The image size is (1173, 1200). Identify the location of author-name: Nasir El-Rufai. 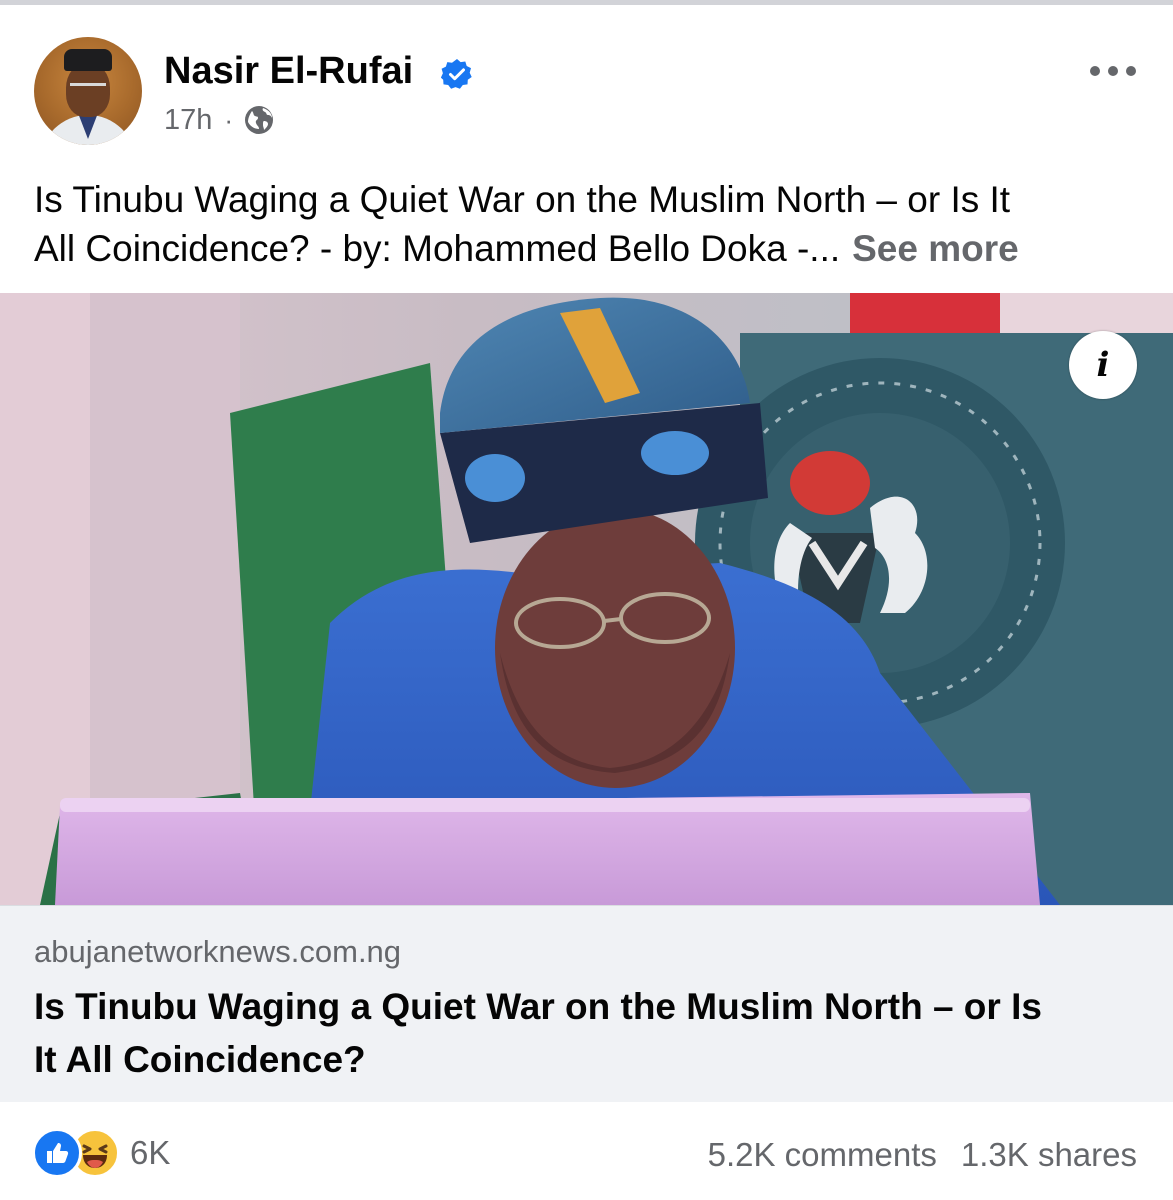
(288, 71).